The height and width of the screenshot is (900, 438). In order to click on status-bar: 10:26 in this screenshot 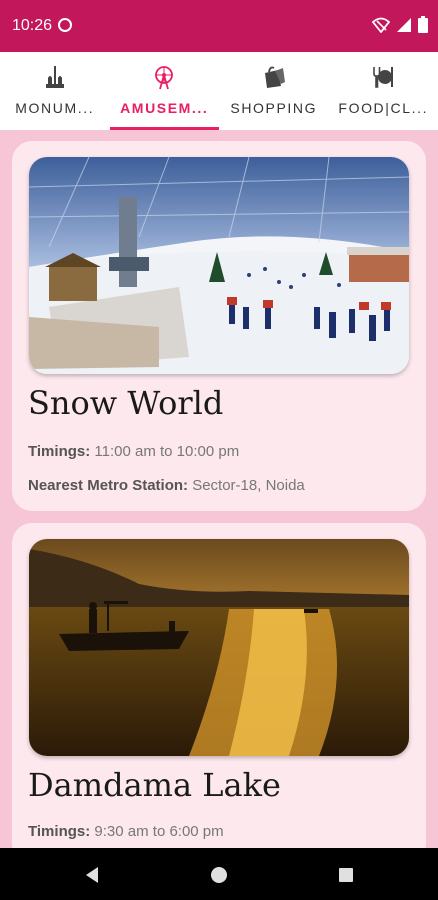, I will do `click(219, 26)`.